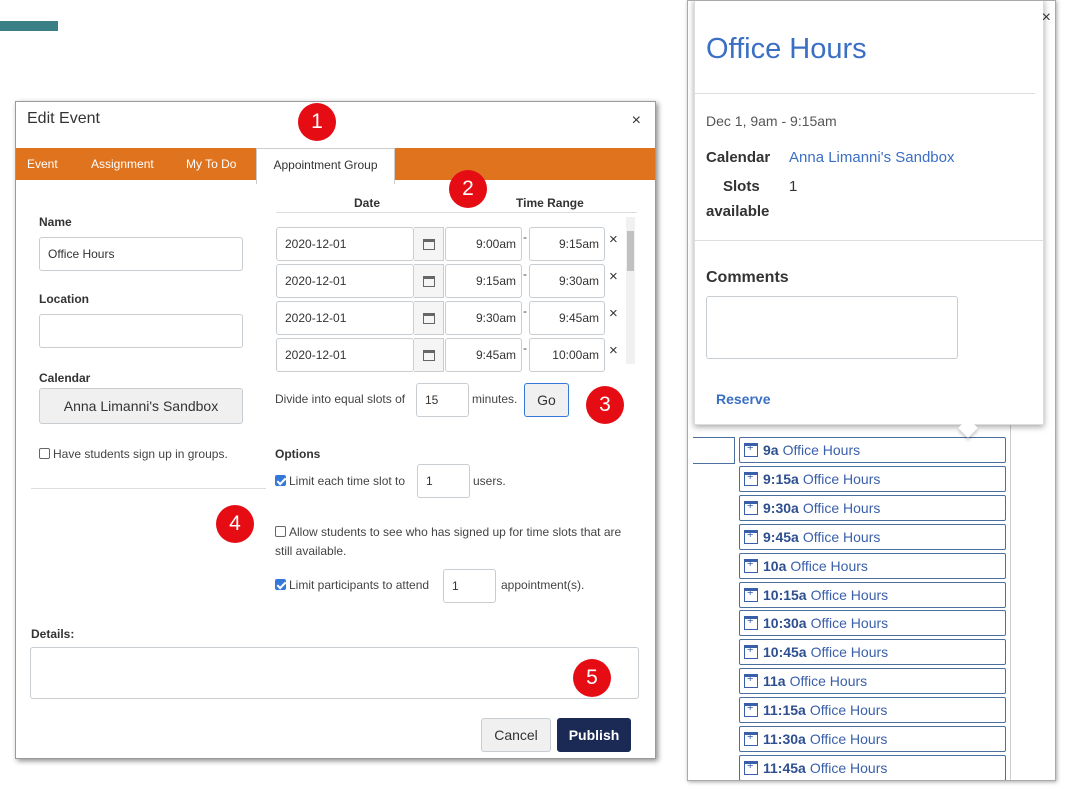  I want to click on appointment-slot: 9:45a Office Hours, so click(872, 536).